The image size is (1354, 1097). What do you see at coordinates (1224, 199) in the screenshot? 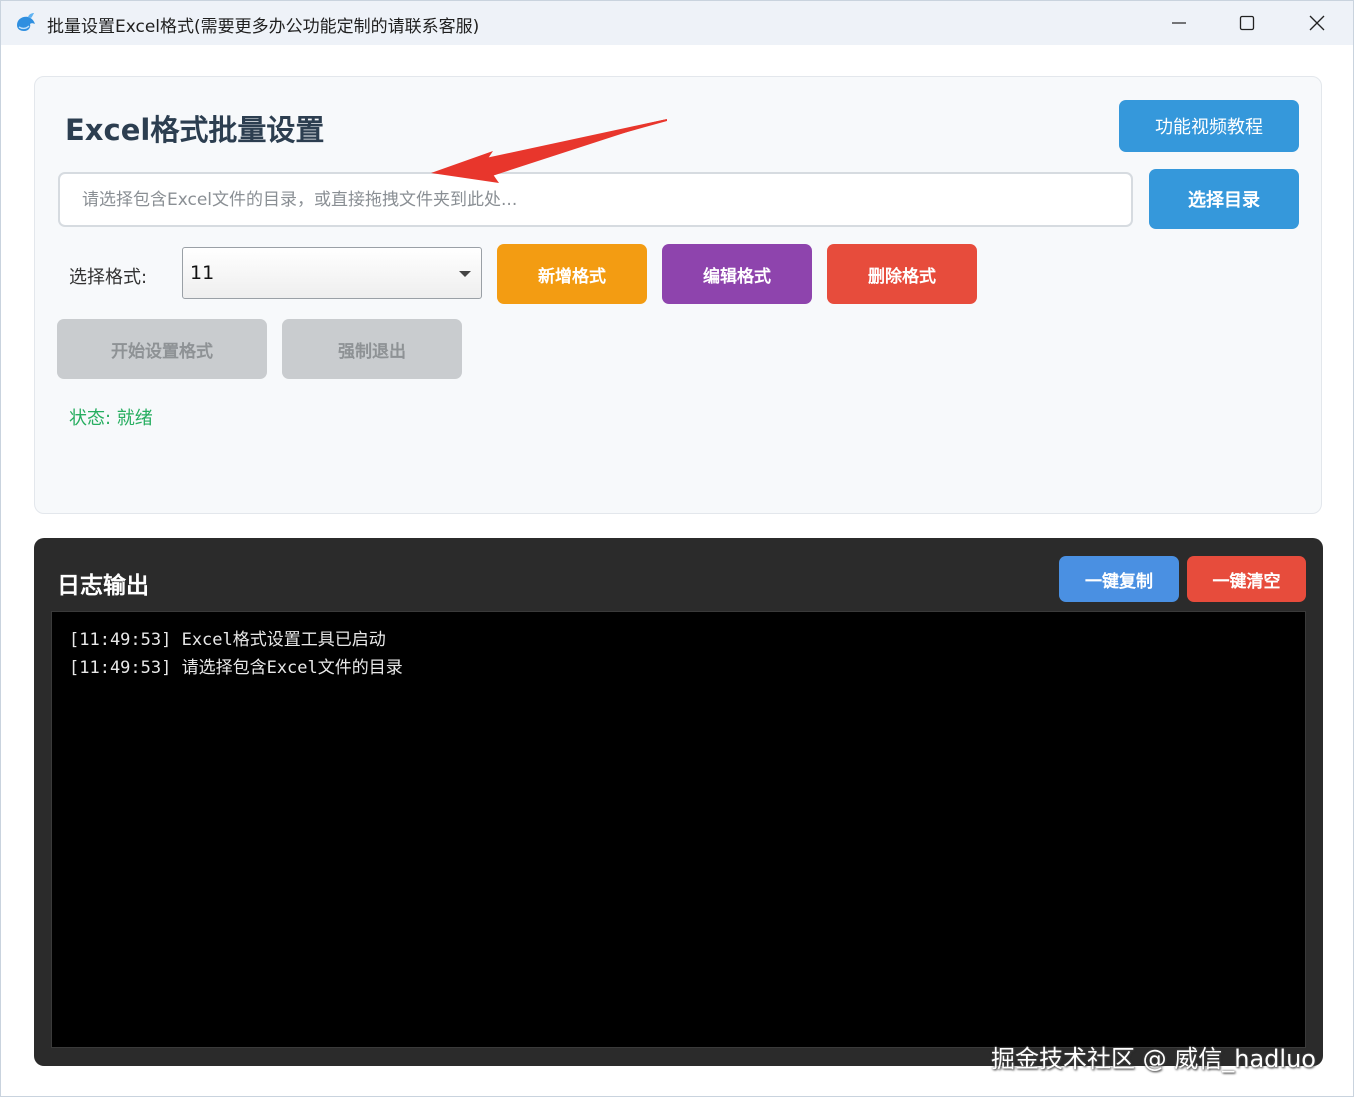
I see `select-directory-button: 选择目录` at bounding box center [1224, 199].